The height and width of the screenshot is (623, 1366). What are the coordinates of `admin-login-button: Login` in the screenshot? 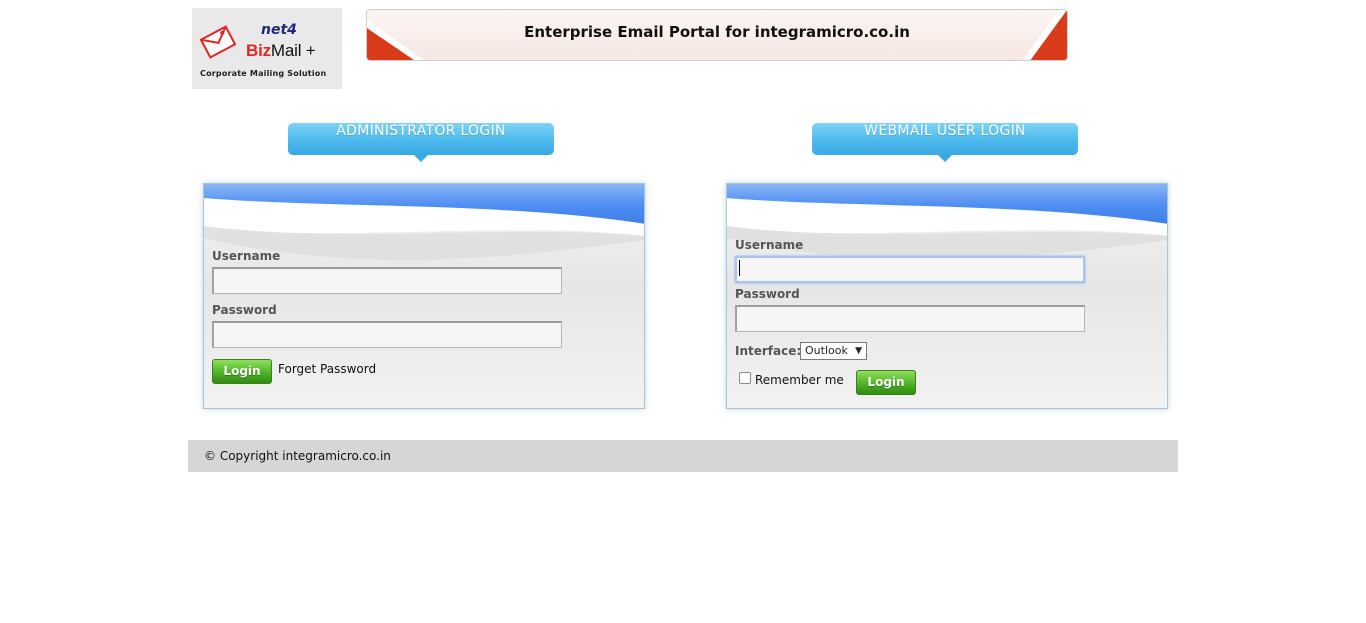 It's located at (242, 371).